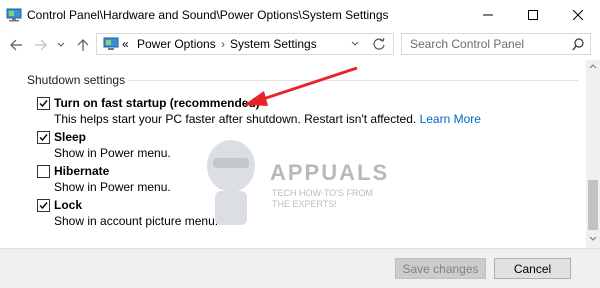 Image resolution: width=600 pixels, height=288 pixels. Describe the element at coordinates (157, 103) in the screenshot. I see `fast-startup-label: Turn on fast startup (recommended)` at that location.